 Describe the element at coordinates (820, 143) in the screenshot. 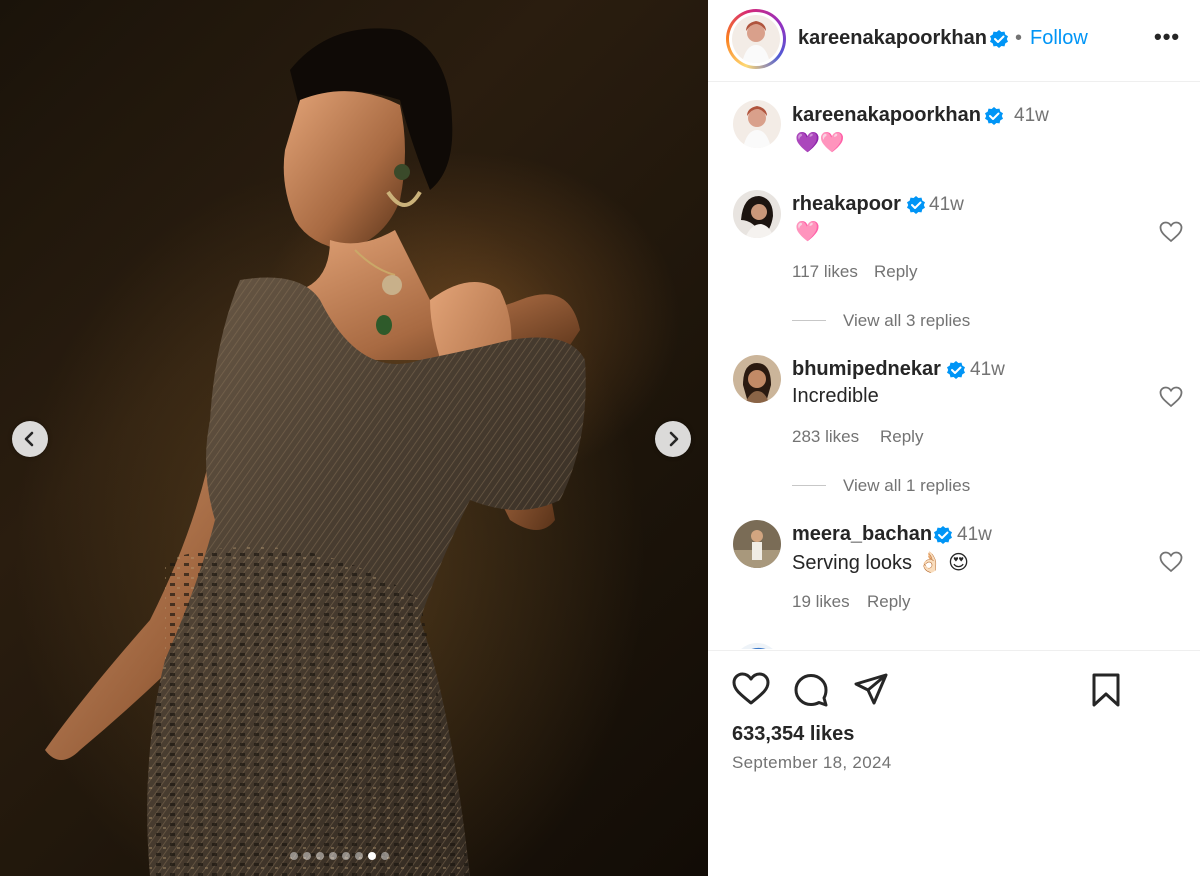

I see `caption-text: 💜🩷` at that location.